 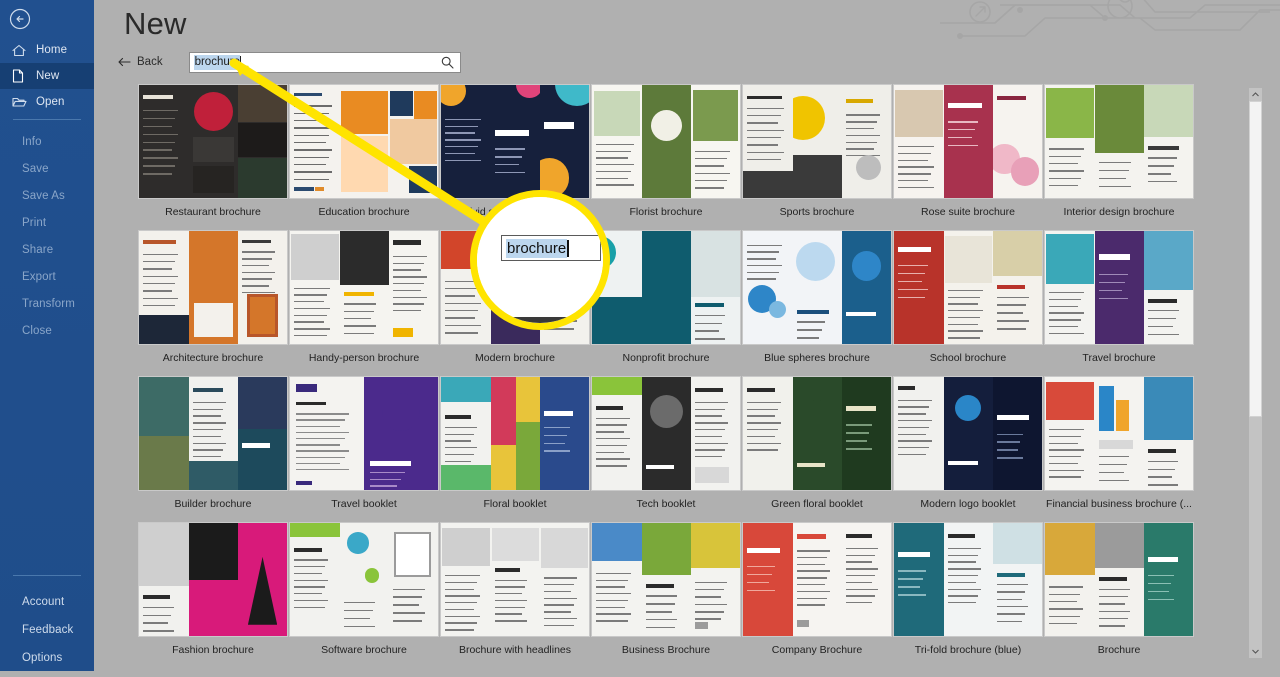 I want to click on template-label: Modern brochure, so click(x=515, y=358).